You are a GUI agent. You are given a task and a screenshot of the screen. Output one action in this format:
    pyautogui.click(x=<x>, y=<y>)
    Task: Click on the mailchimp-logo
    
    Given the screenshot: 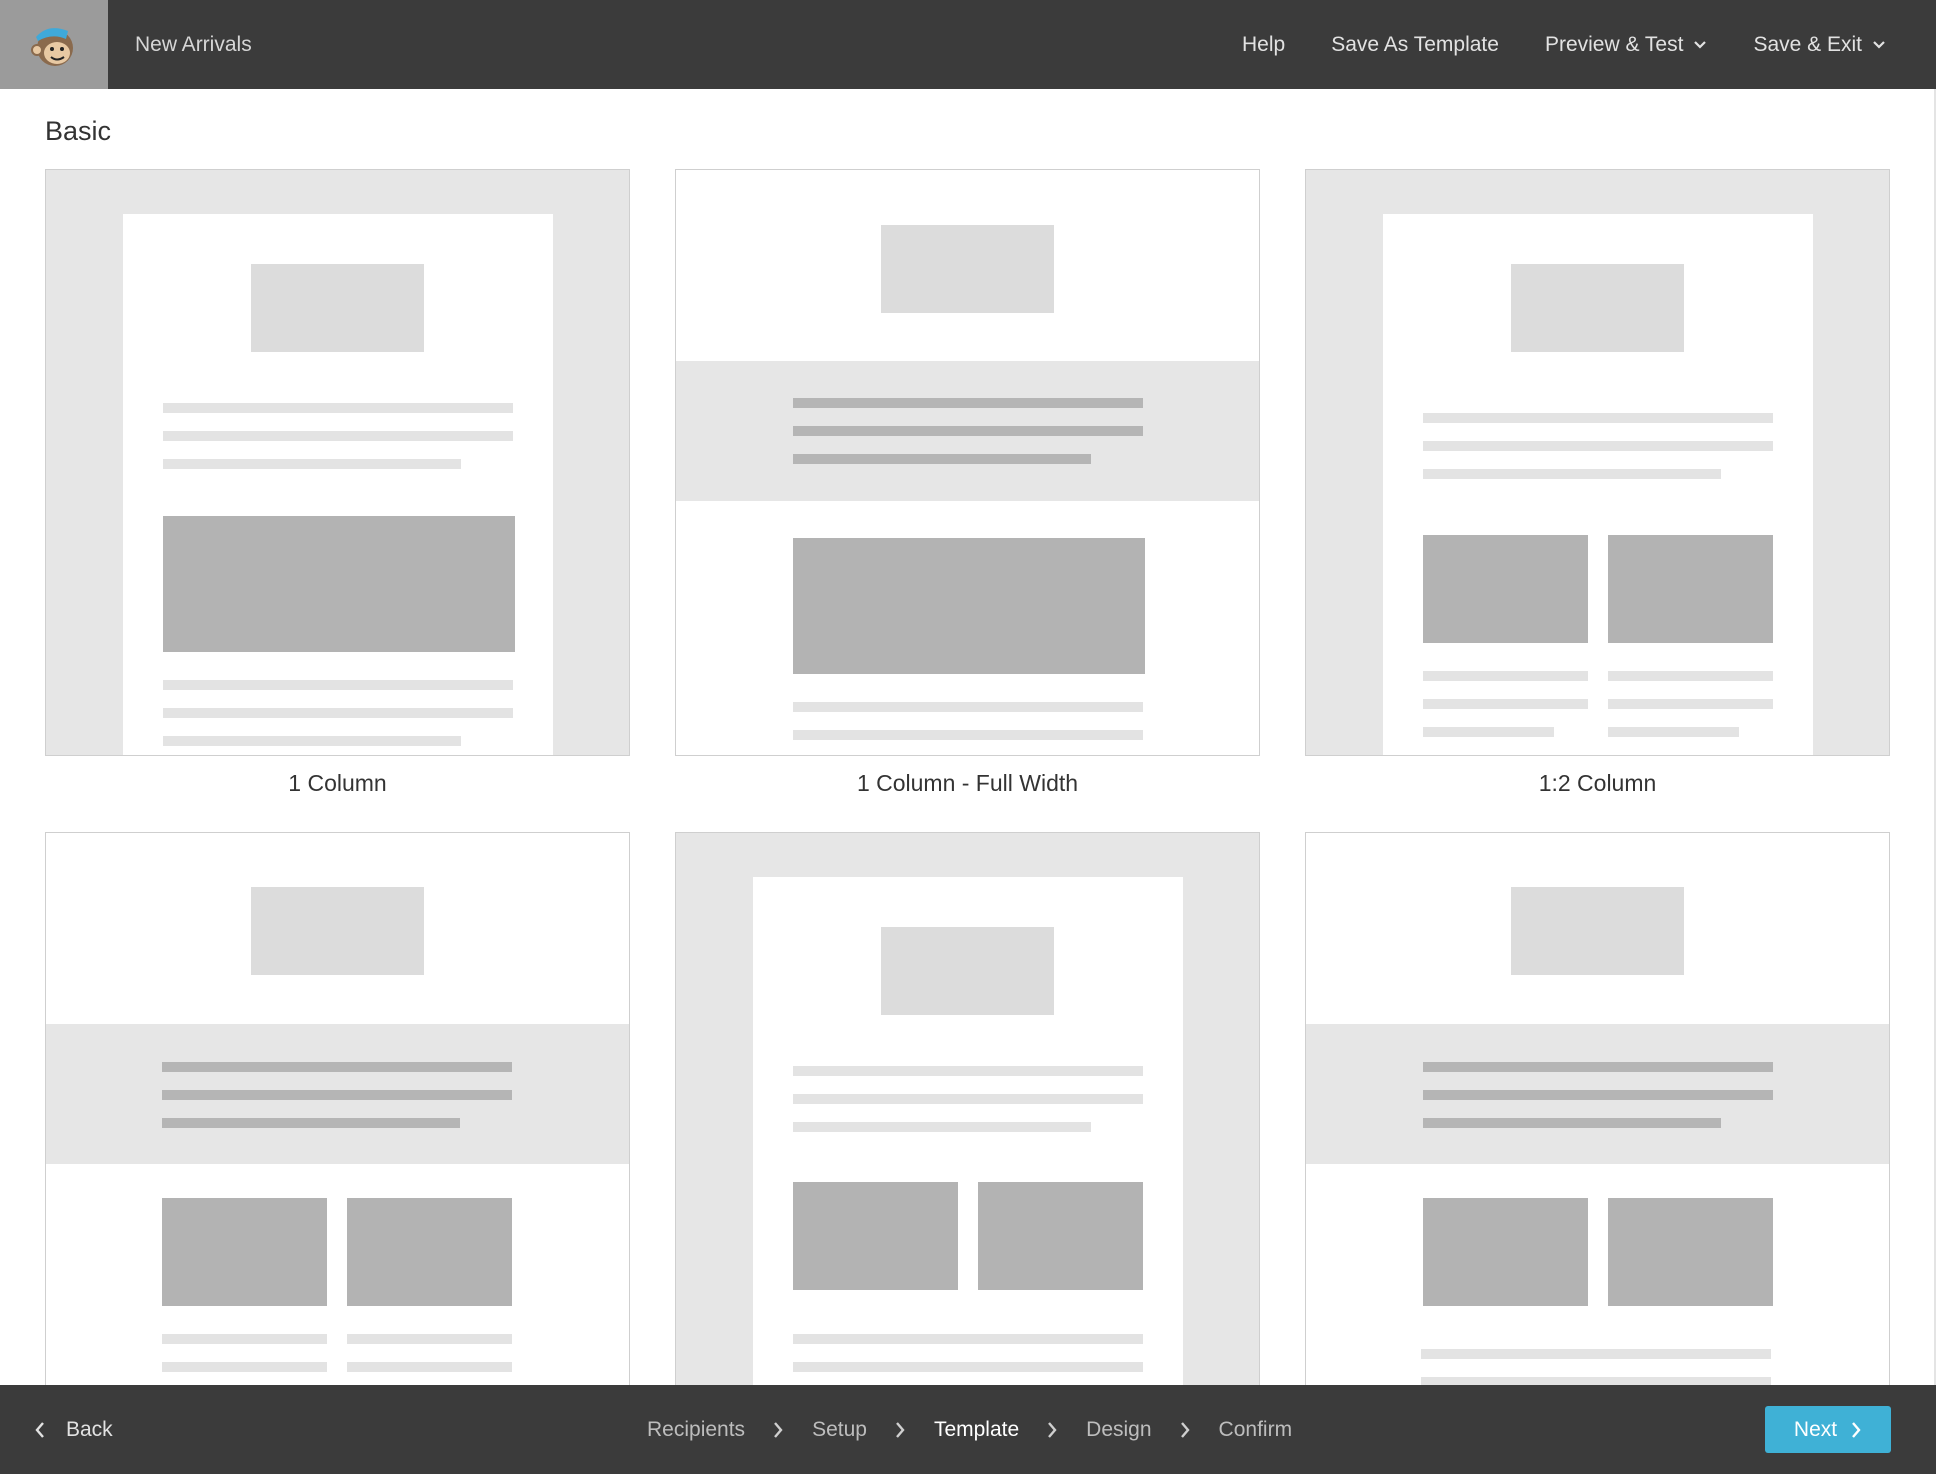 What is the action you would take?
    pyautogui.click(x=54, y=44)
    